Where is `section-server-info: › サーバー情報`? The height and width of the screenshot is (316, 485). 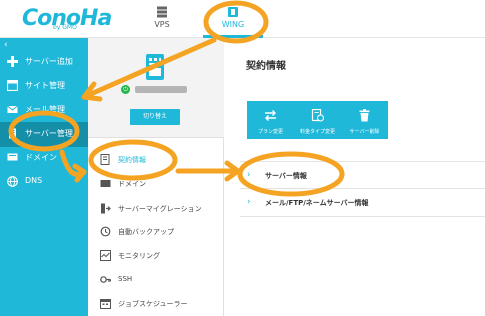 section-server-info: › サーバー情報 is located at coordinates (362, 175).